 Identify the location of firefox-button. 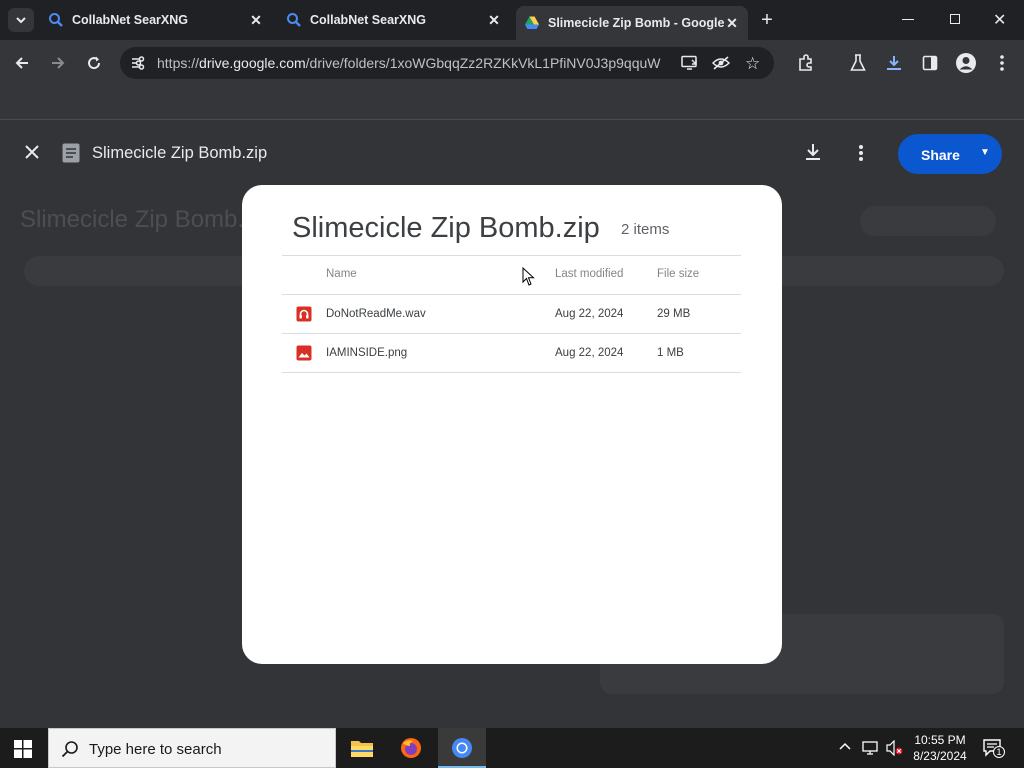
(411, 748).